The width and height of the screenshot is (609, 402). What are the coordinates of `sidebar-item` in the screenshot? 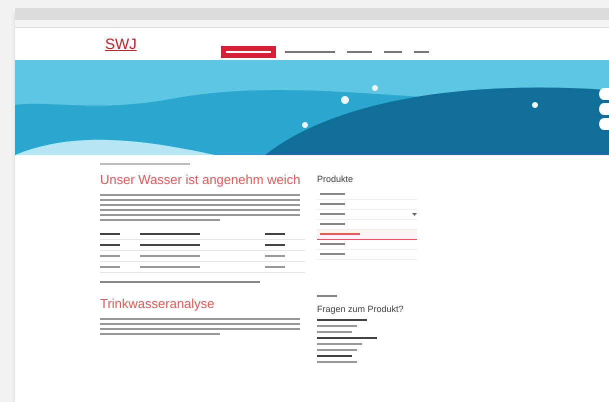 It's located at (367, 235).